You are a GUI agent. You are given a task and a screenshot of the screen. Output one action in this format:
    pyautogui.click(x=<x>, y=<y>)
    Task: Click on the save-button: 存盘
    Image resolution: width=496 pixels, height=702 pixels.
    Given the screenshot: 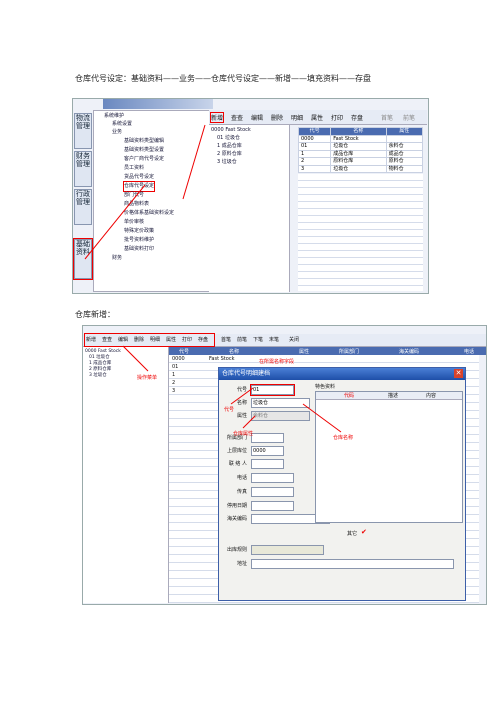 What is the action you would take?
    pyautogui.click(x=357, y=117)
    